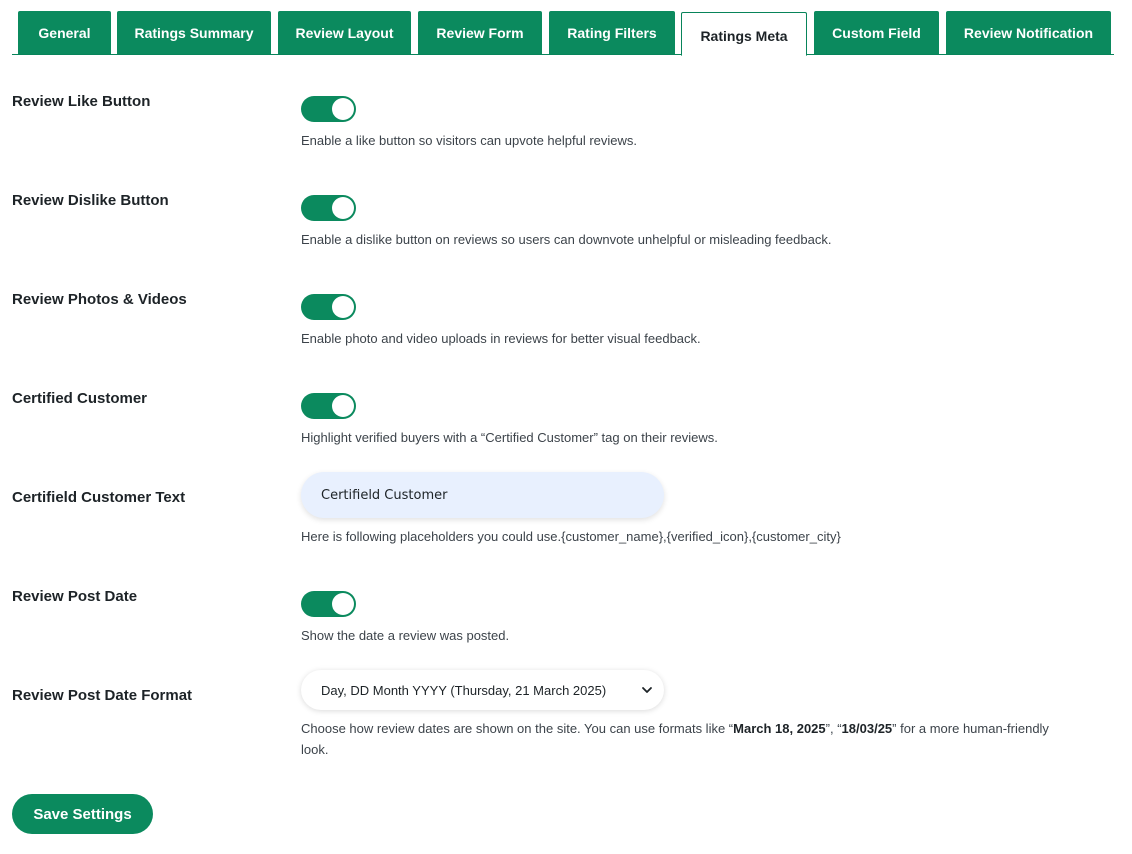 The image size is (1132, 854). What do you see at coordinates (64, 32) in the screenshot?
I see `tab-general: General` at bounding box center [64, 32].